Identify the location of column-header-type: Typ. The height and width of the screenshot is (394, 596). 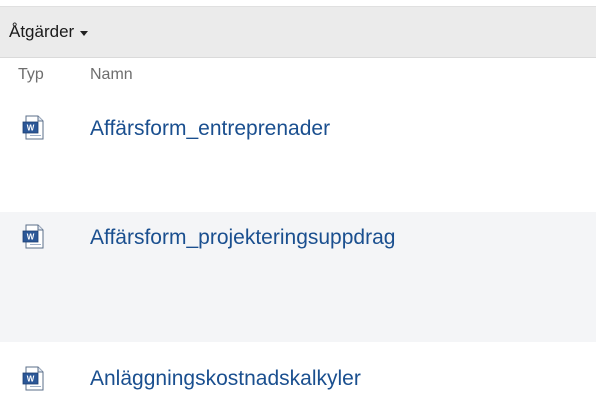
(31, 75).